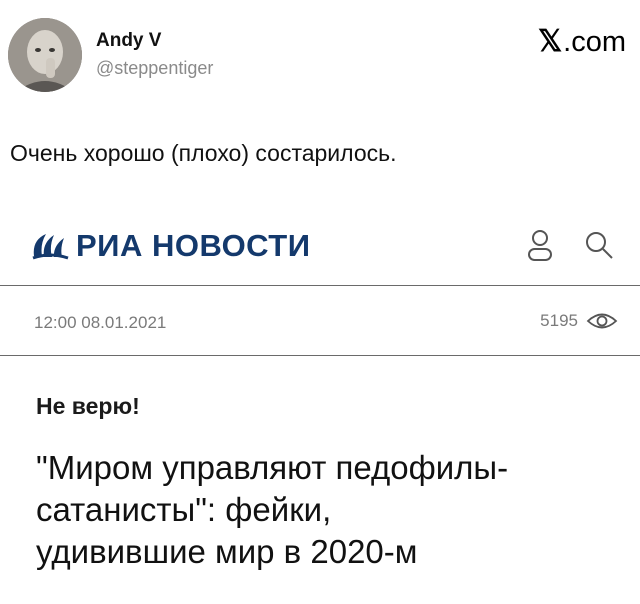  Describe the element at coordinates (50, 247) in the screenshot. I see `ria-globe-icon` at that location.